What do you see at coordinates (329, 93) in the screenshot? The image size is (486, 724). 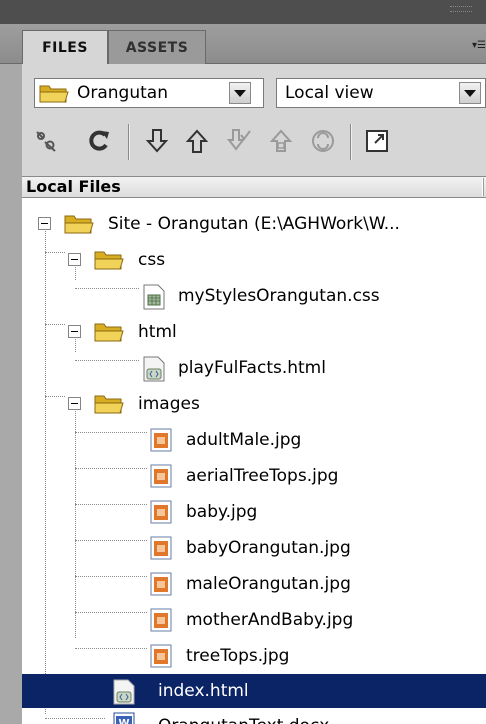 I see `view-select-value: Local view` at bounding box center [329, 93].